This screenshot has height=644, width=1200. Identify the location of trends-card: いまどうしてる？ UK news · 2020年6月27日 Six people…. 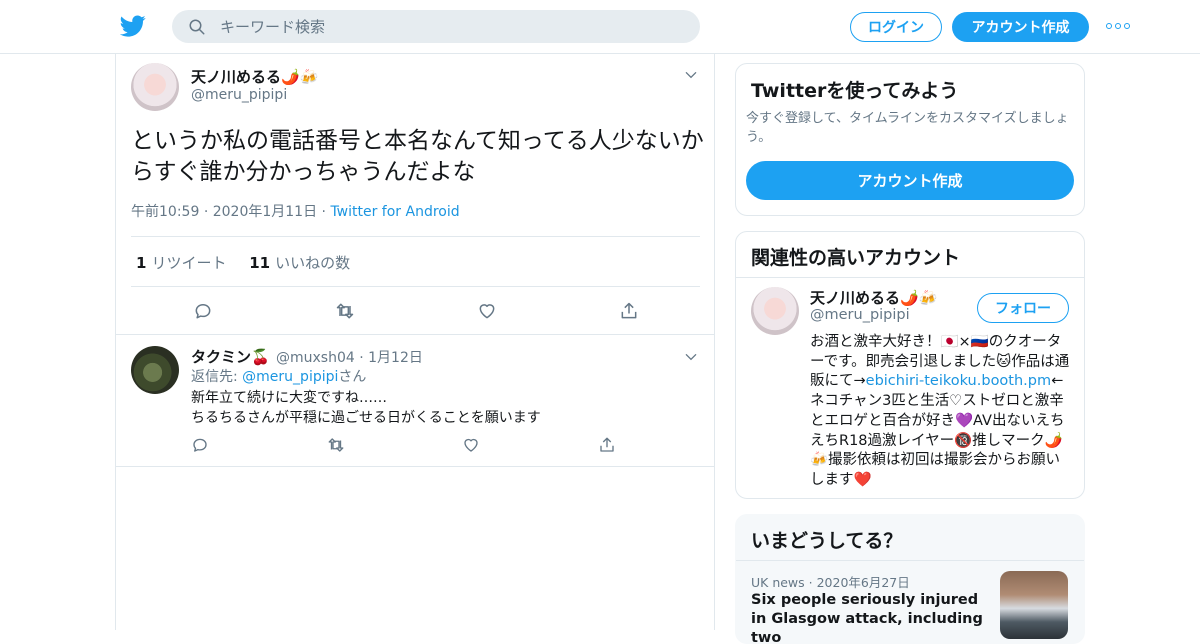
(910, 579).